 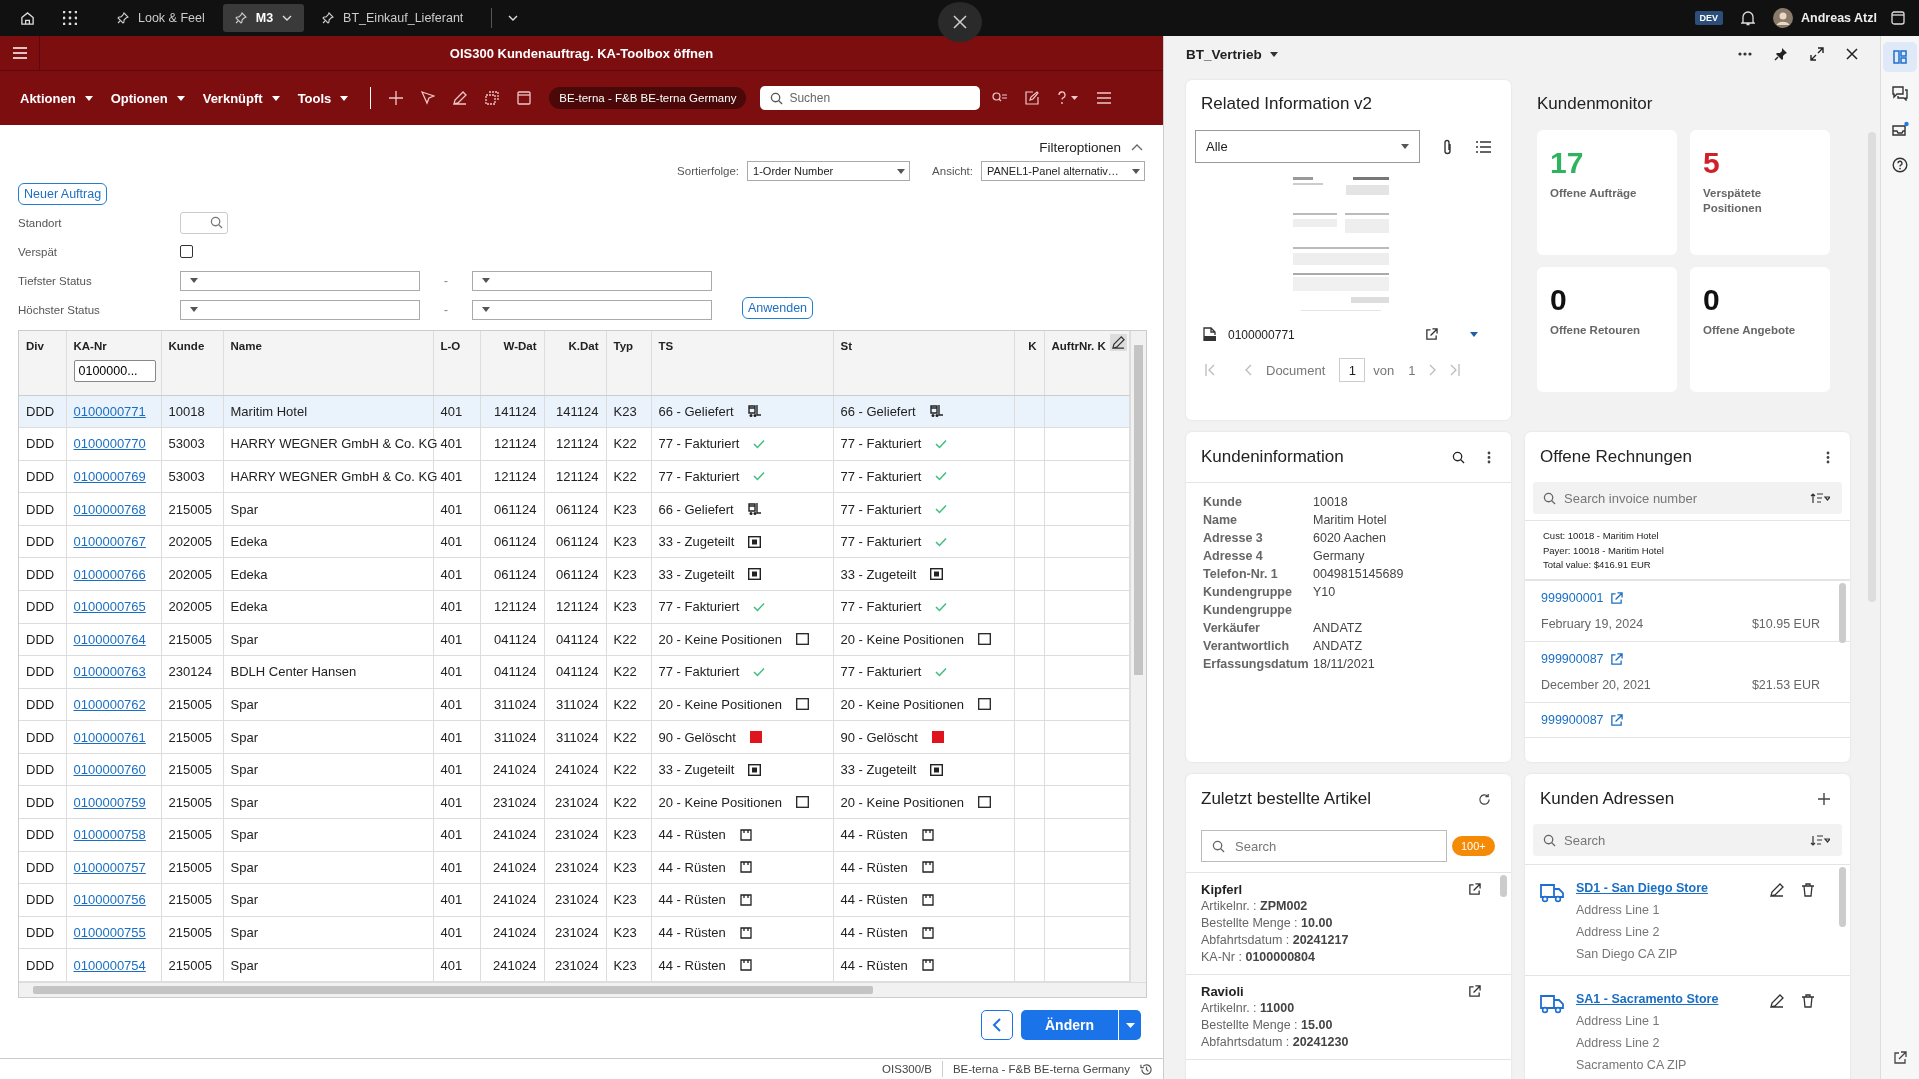 I want to click on column-header: K, so click(x=1032, y=346).